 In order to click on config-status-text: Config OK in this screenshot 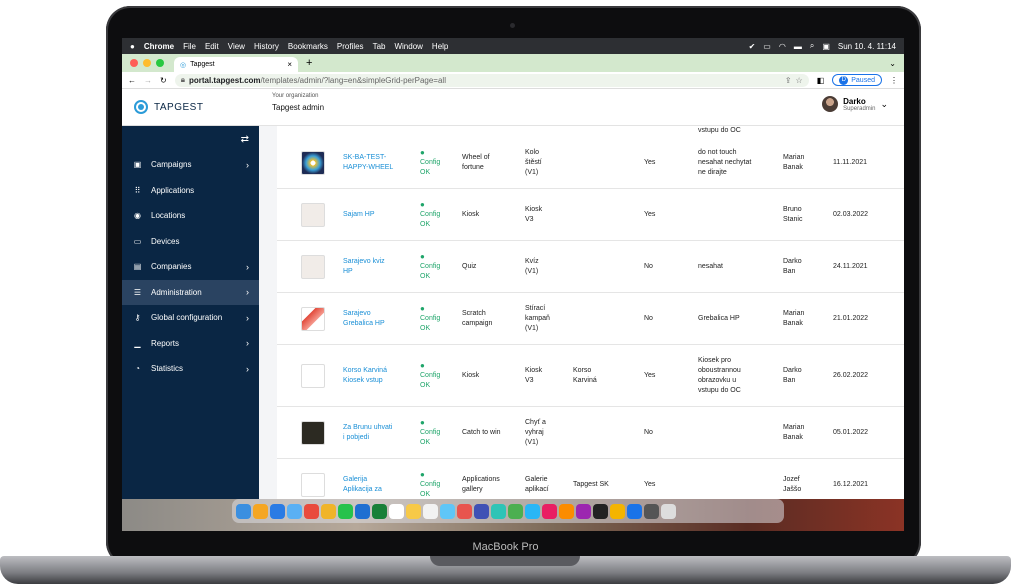, I will do `click(430, 167)`.